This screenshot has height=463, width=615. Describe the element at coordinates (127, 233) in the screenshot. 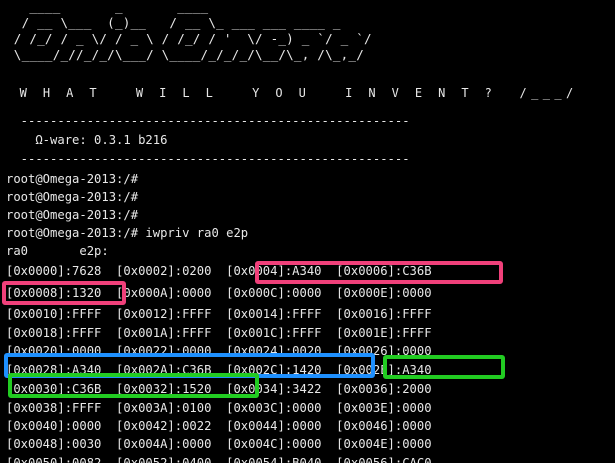

I see `command-line: root@Omega-2013:/# iwpriv ra0 e2p` at that location.